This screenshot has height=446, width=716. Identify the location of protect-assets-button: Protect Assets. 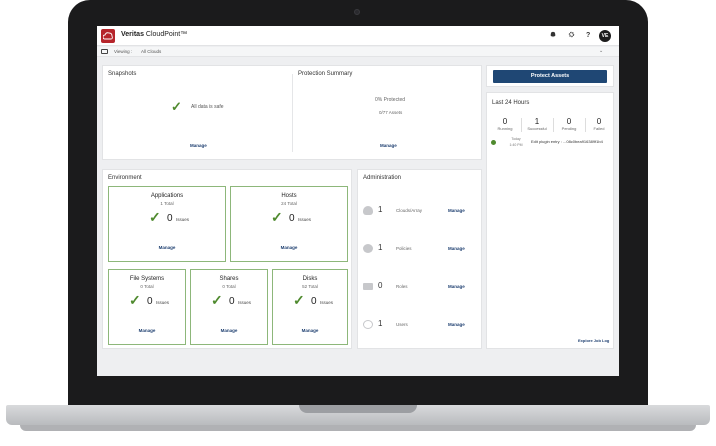
(550, 76).